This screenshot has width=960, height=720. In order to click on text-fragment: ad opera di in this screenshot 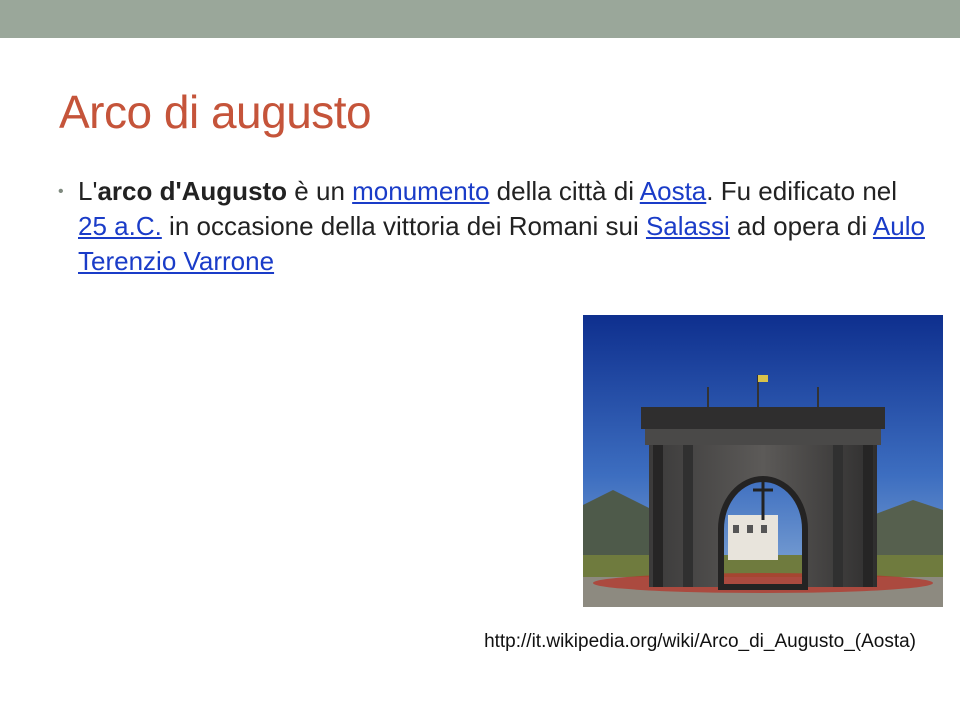, I will do `click(801, 226)`.